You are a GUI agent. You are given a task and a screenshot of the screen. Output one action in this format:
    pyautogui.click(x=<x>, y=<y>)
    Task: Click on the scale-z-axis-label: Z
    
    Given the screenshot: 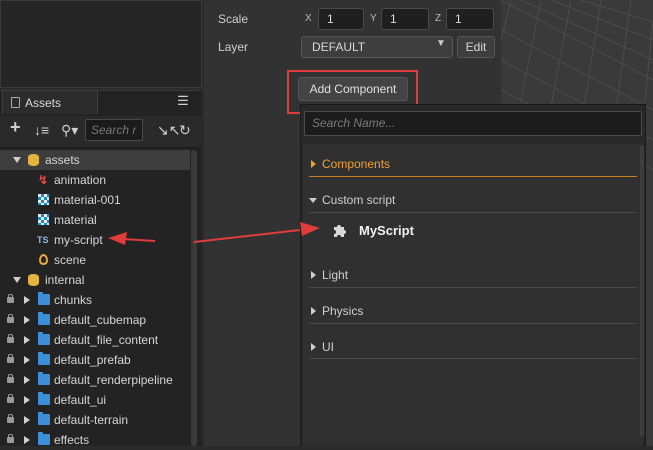 What is the action you would take?
    pyautogui.click(x=438, y=18)
    